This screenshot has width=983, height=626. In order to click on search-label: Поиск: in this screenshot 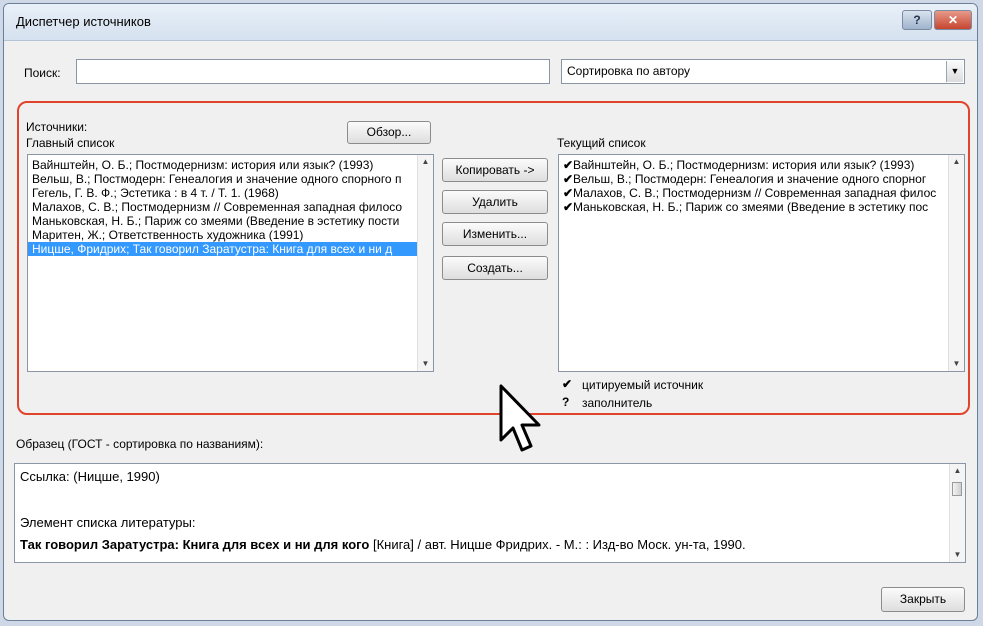, I will do `click(42, 73)`.